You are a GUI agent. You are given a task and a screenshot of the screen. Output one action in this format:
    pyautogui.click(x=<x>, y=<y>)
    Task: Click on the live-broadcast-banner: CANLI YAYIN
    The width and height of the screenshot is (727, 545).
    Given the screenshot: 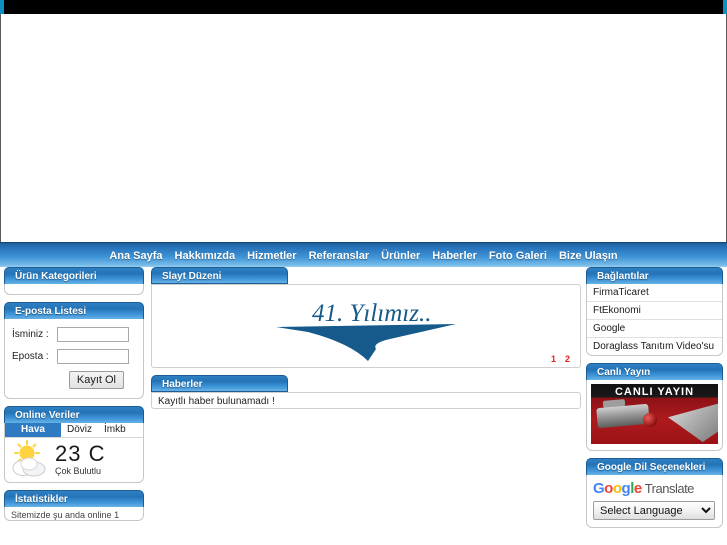 What is the action you would take?
    pyautogui.click(x=654, y=414)
    